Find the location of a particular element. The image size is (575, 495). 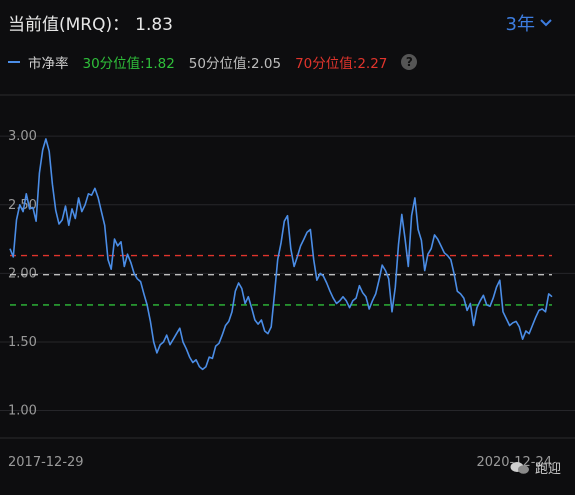

watermark: 跑迎 is located at coordinates (535, 467).